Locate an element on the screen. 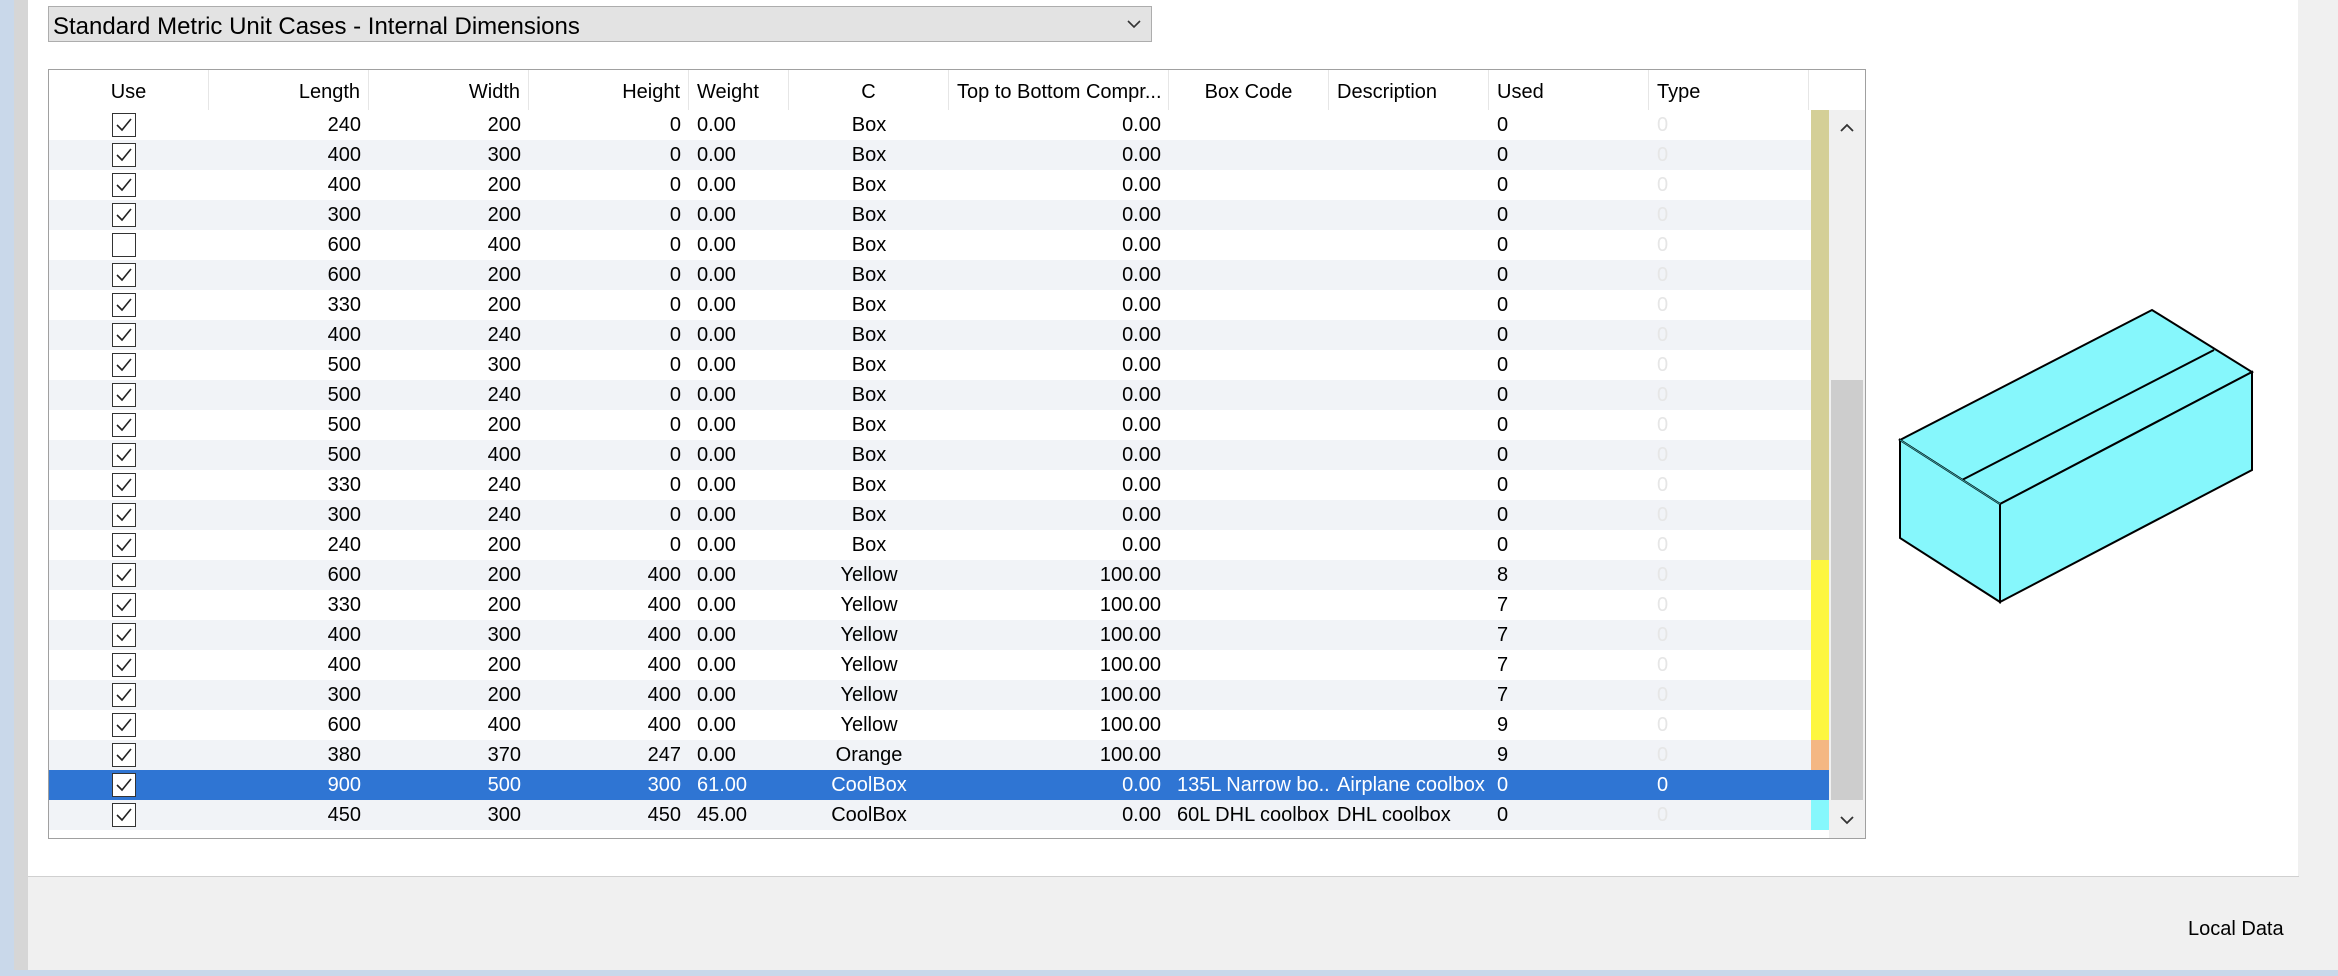 The image size is (2338, 976). cell-length: 900 is located at coordinates (344, 785).